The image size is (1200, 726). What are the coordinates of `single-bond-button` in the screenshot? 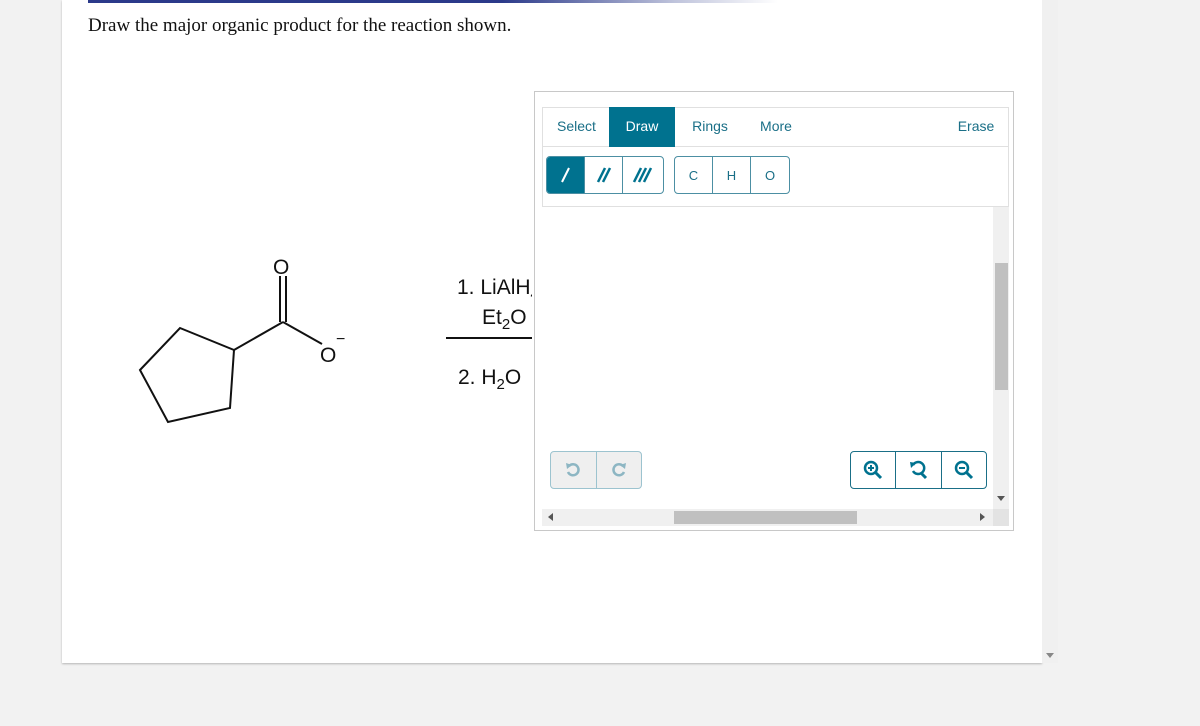 It's located at (566, 175).